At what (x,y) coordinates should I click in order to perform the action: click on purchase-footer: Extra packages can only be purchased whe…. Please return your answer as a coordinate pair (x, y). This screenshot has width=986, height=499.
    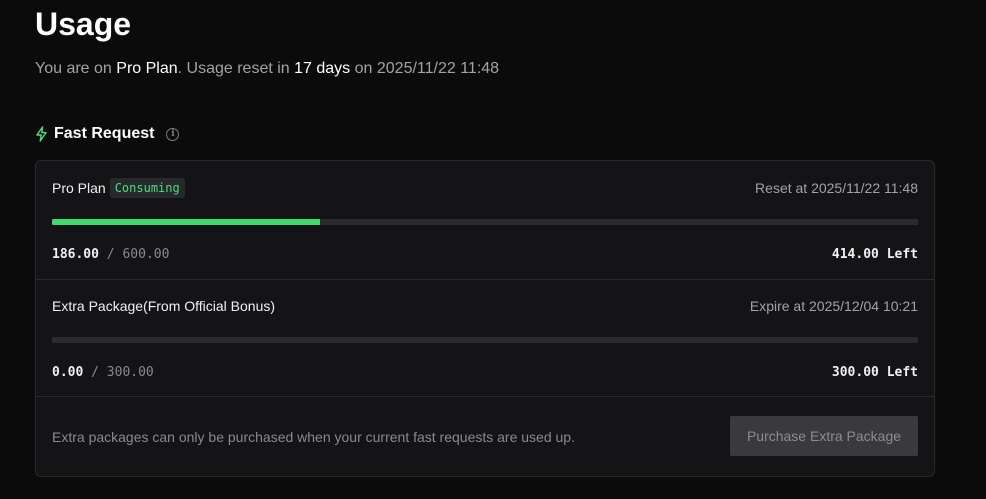
    Looking at the image, I should click on (485, 436).